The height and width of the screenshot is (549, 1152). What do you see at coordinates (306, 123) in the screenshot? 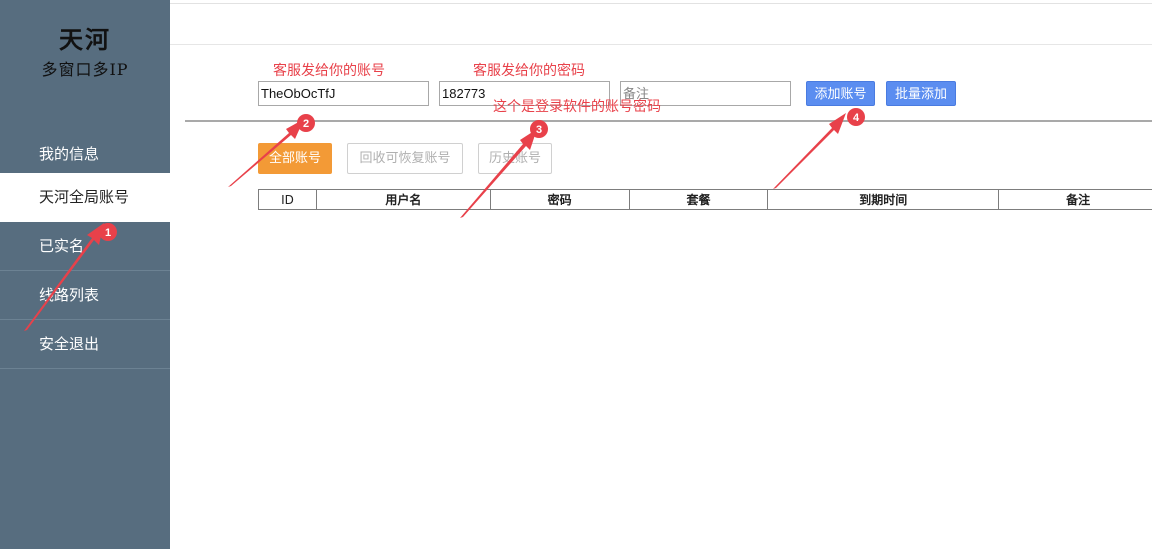
I see `annotation-badge-2: 2` at bounding box center [306, 123].